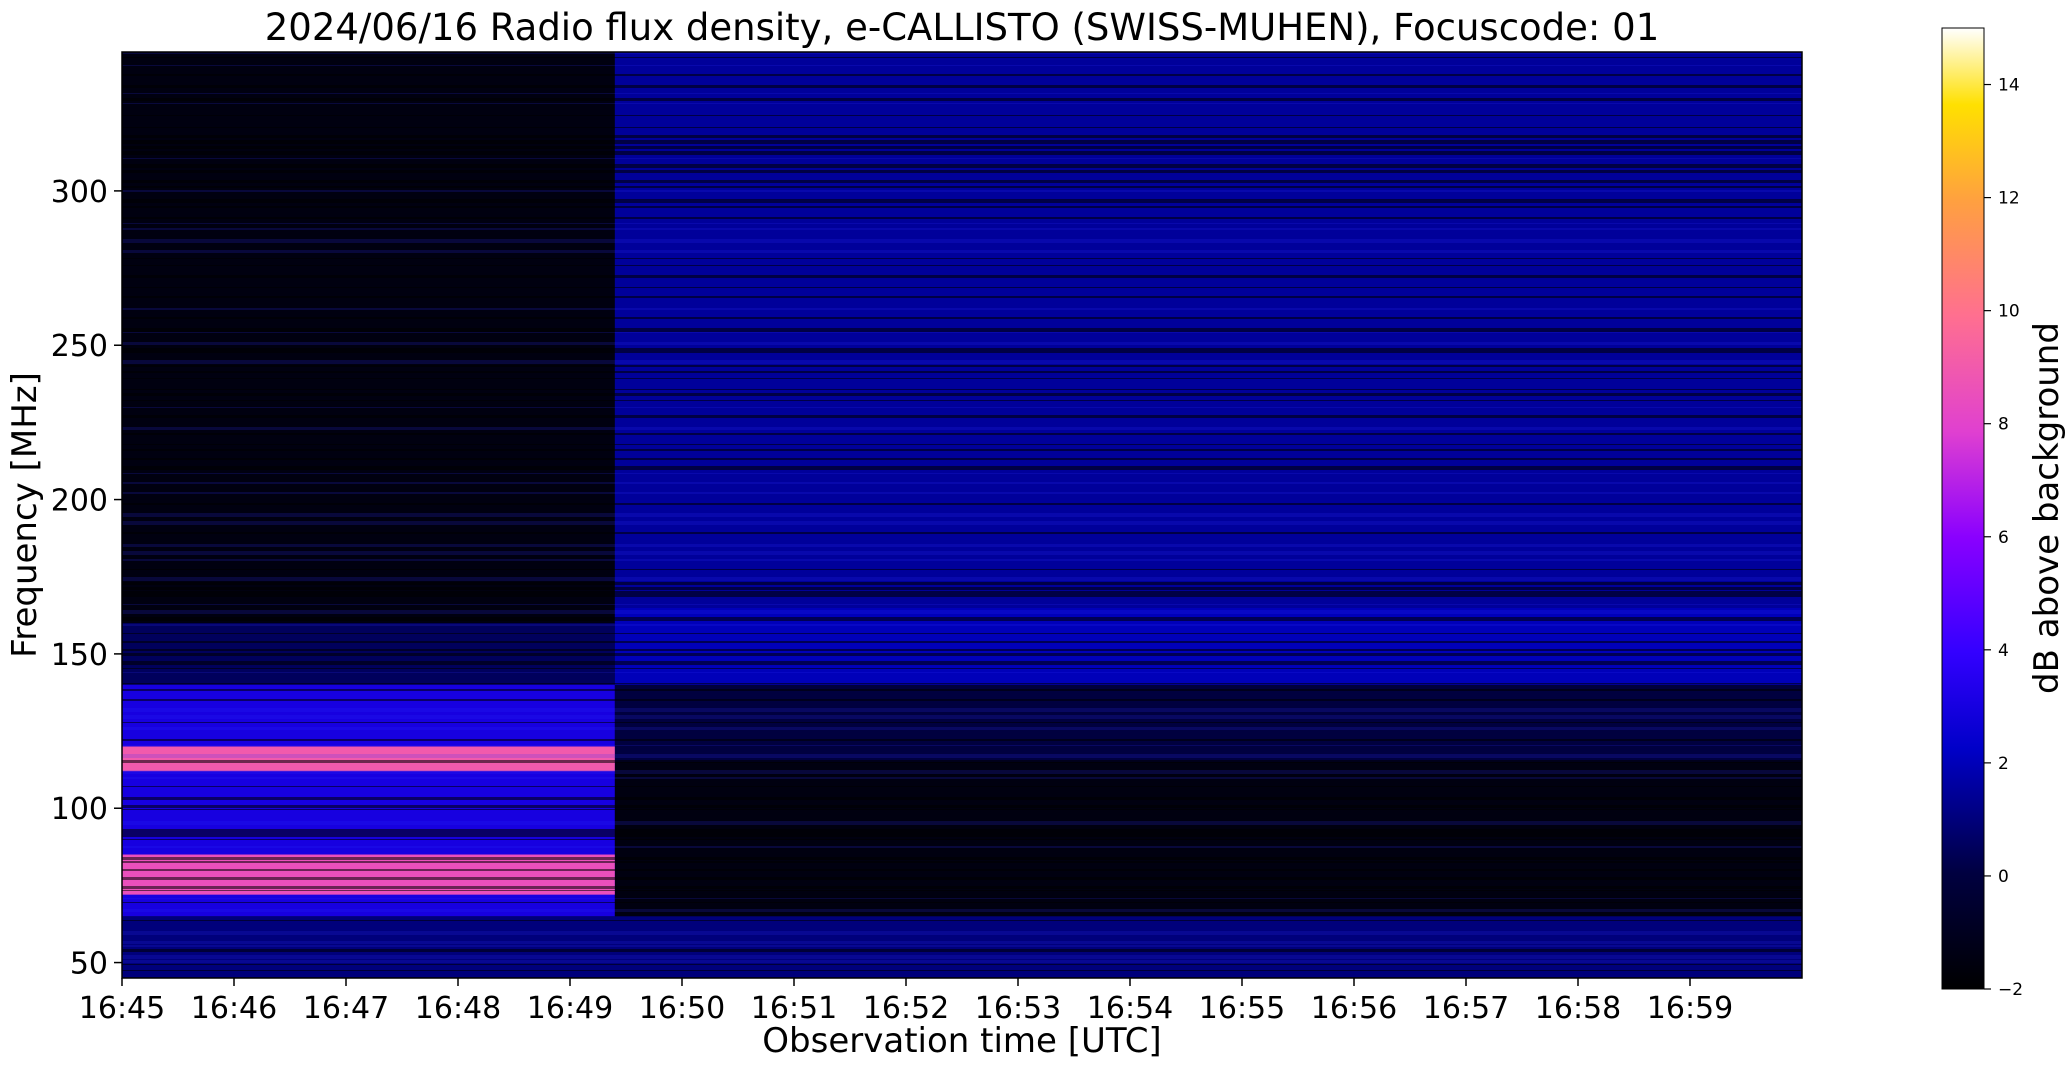  I want to click on colorbar-tick-label: 12, so click(2009, 199).